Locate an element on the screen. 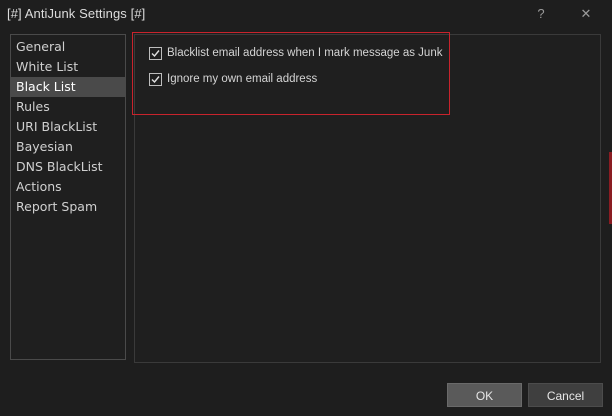 This screenshot has height=416, width=612. sidebar-item-label: White List is located at coordinates (47, 66).